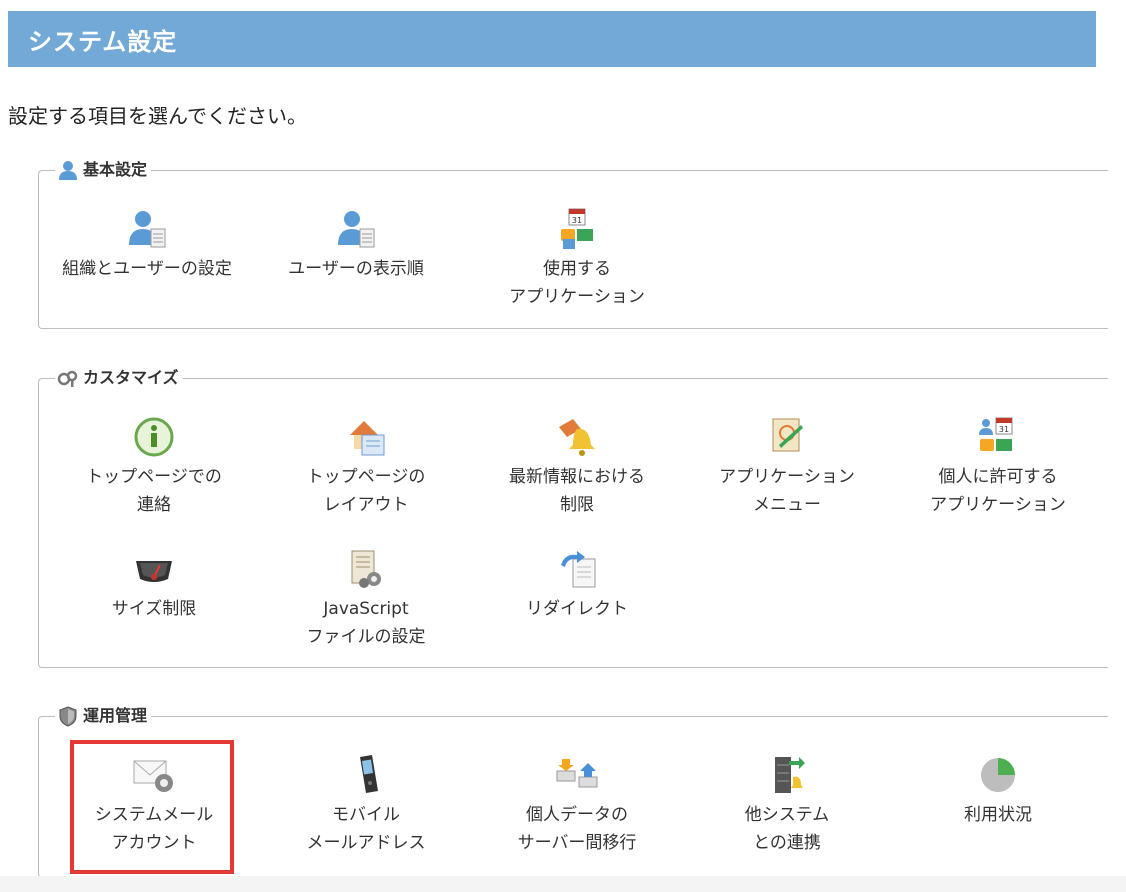  What do you see at coordinates (552, 39) in the screenshot?
I see `header-bar: システム設定` at bounding box center [552, 39].